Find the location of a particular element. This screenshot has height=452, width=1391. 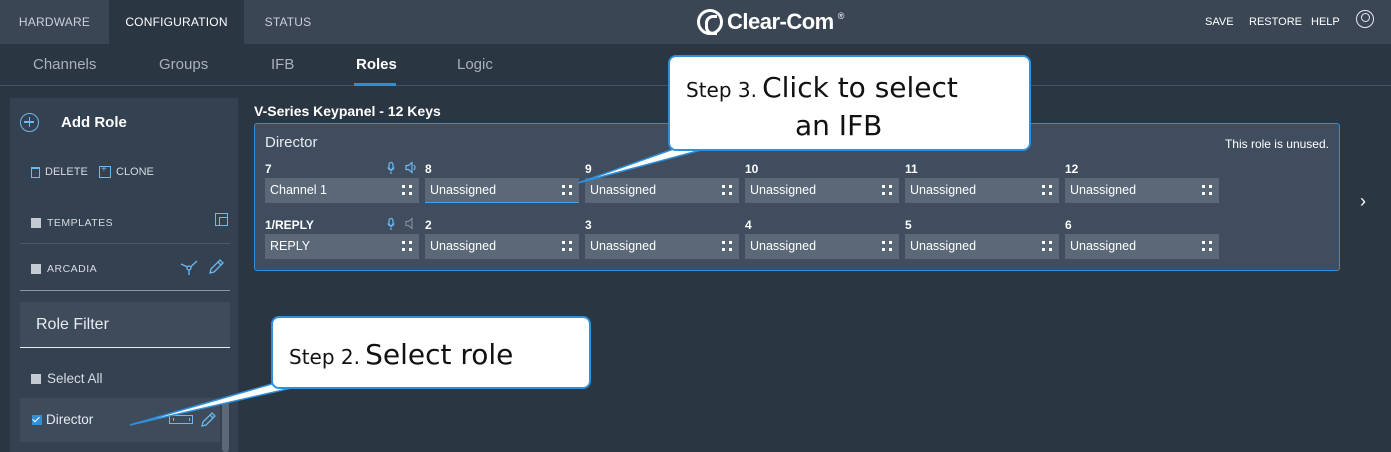

tab-hardware: HARDWARE is located at coordinates (54, 22).